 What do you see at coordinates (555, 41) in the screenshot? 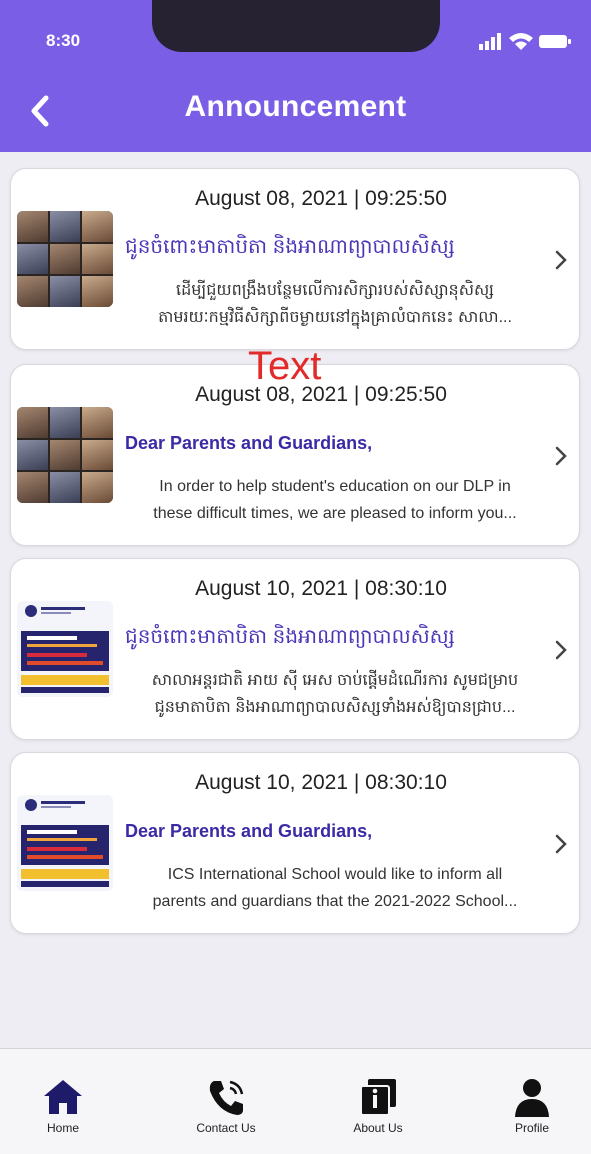
I see `battery-icon` at bounding box center [555, 41].